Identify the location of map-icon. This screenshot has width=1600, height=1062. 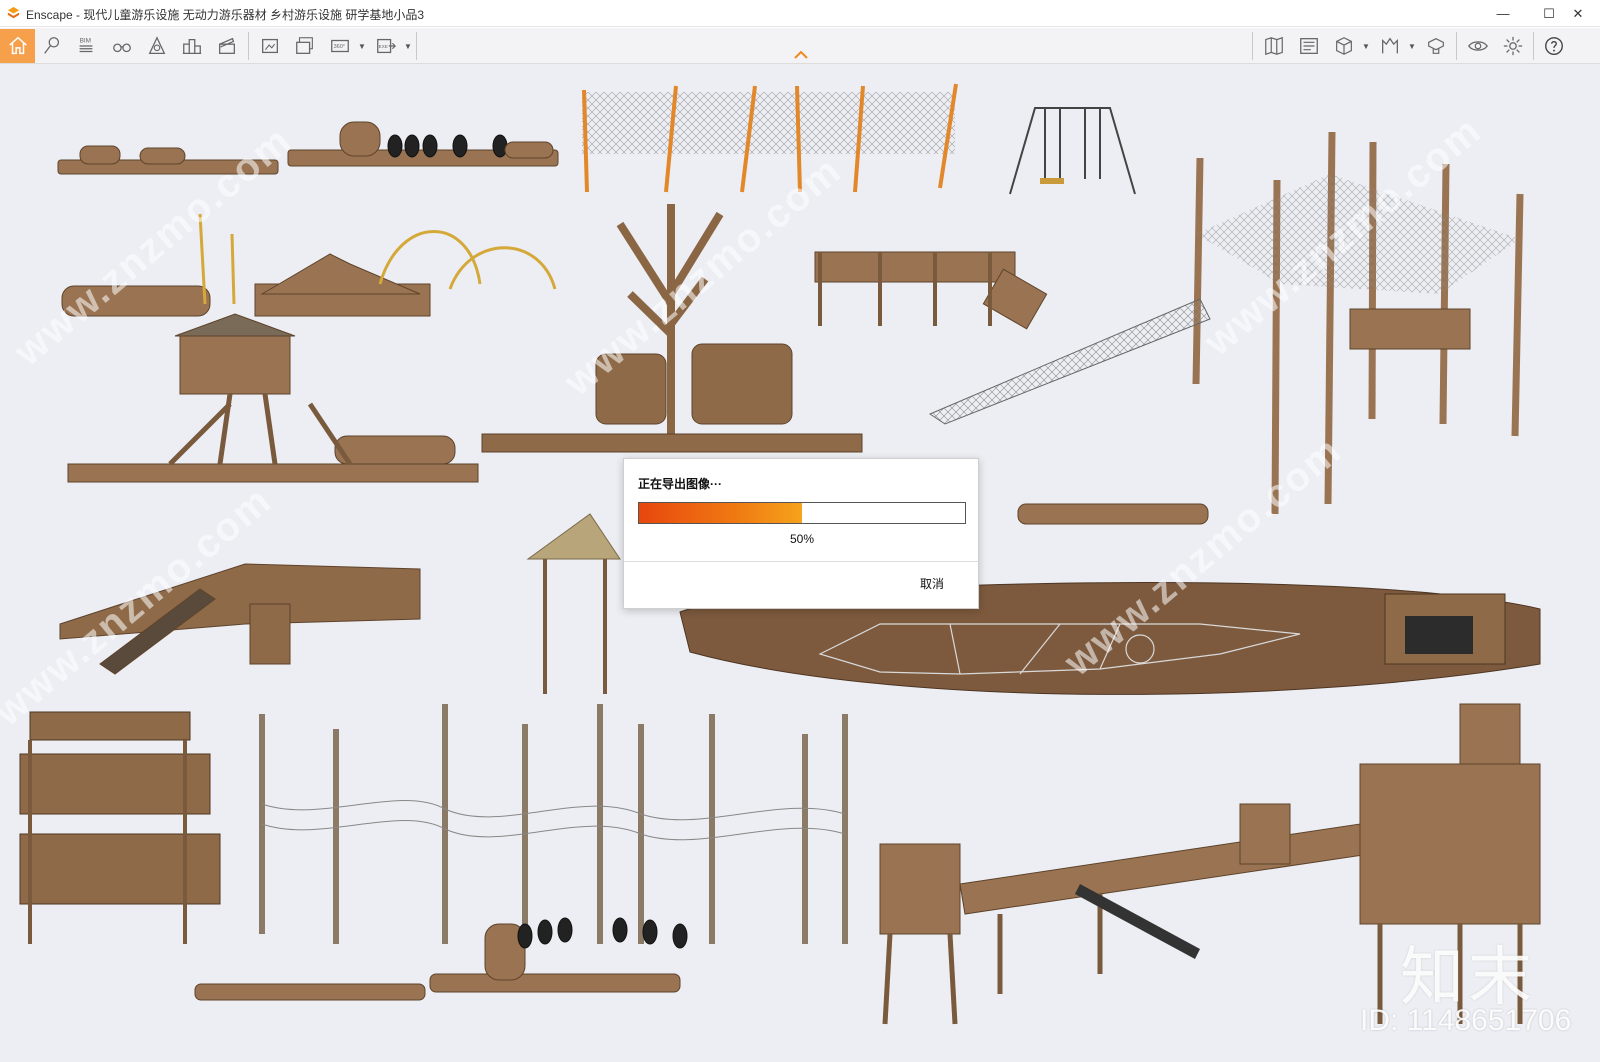
(1274, 46).